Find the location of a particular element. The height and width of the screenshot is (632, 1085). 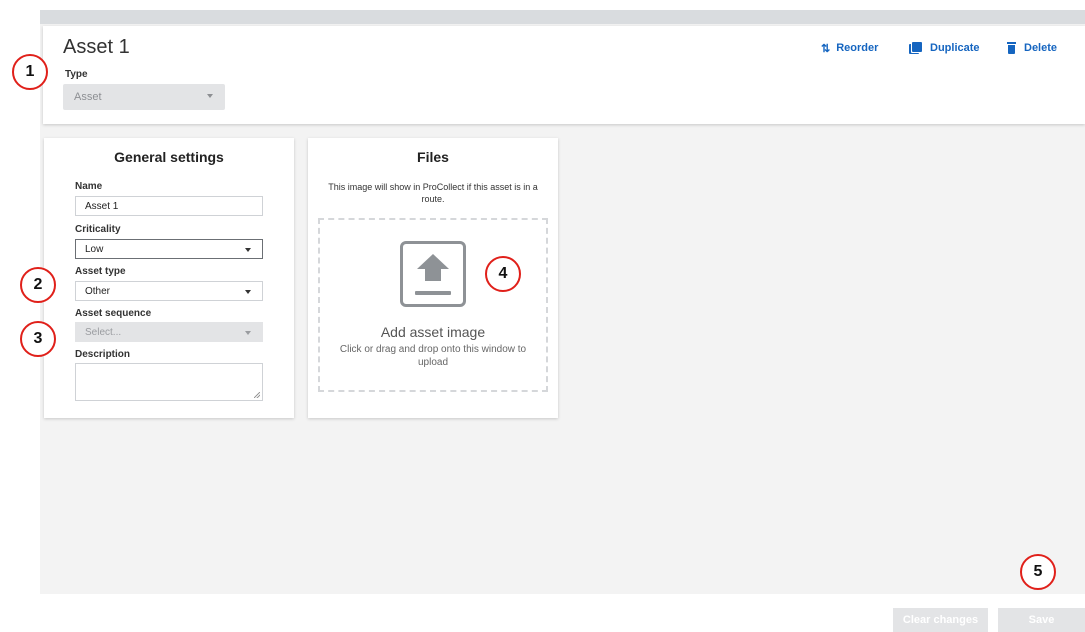

asset-type-select: Other is located at coordinates (169, 291).